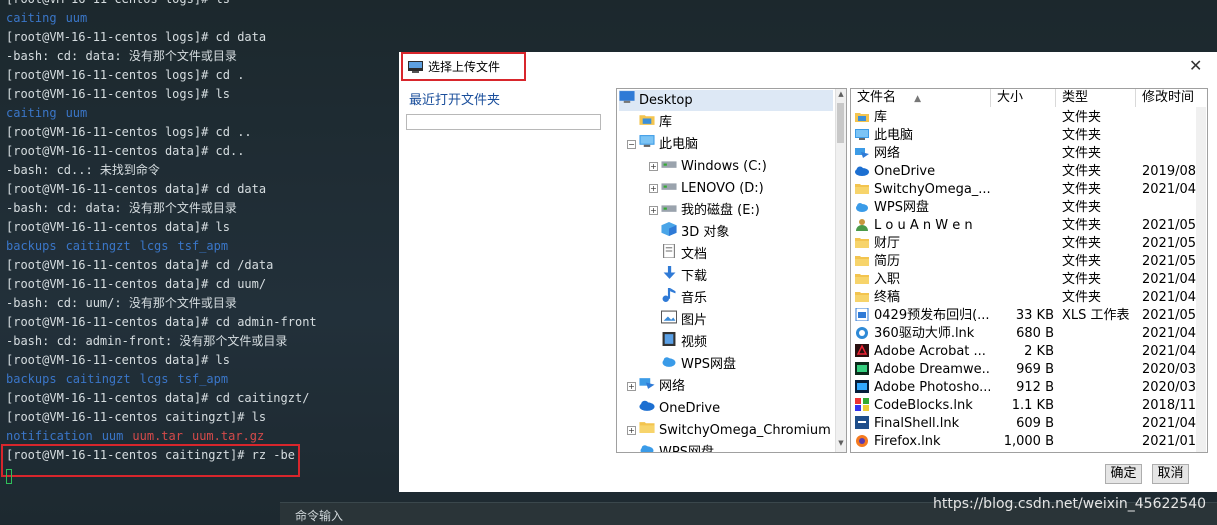 This screenshot has width=1217, height=525. I want to click on file-modified: 2019/08, so click(1169, 171).